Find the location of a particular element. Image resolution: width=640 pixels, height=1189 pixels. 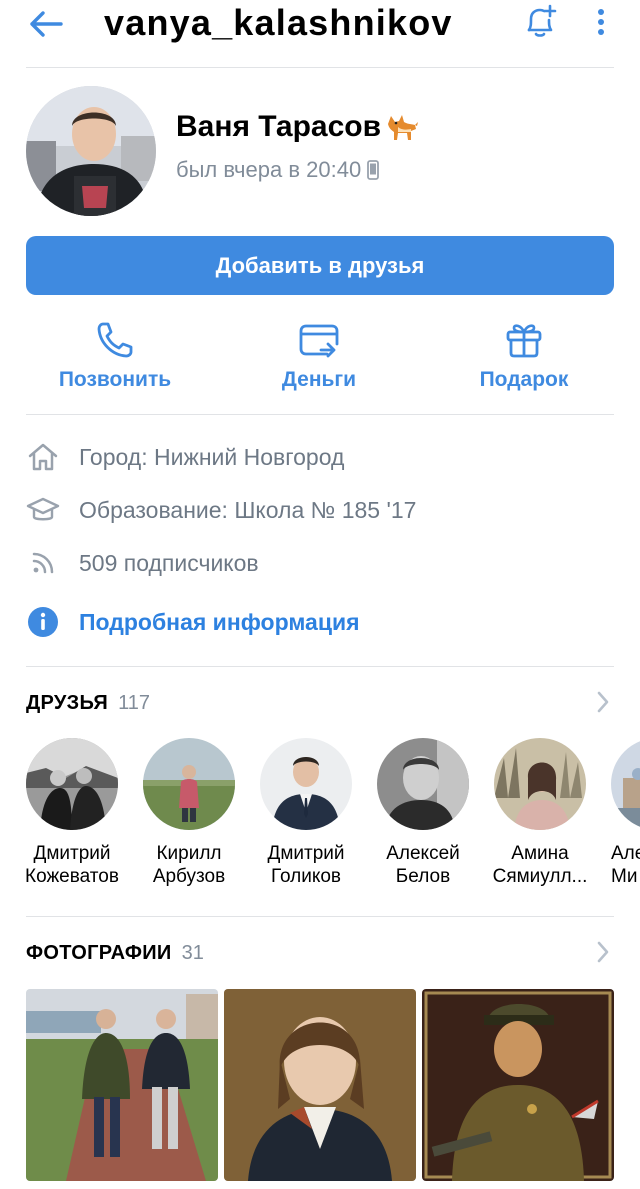

mobile-phone-icon is located at coordinates (373, 170).